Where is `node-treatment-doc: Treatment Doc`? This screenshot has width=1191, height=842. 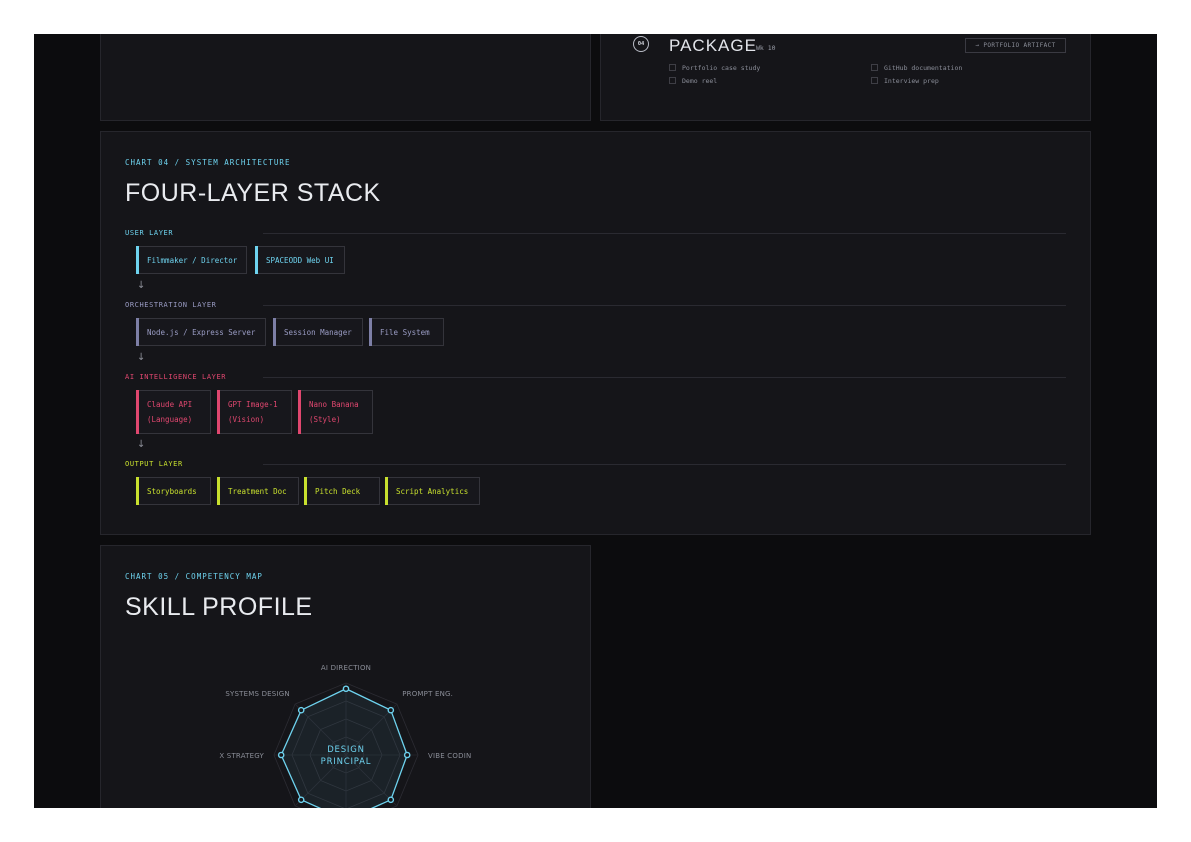
node-treatment-doc: Treatment Doc is located at coordinates (258, 491).